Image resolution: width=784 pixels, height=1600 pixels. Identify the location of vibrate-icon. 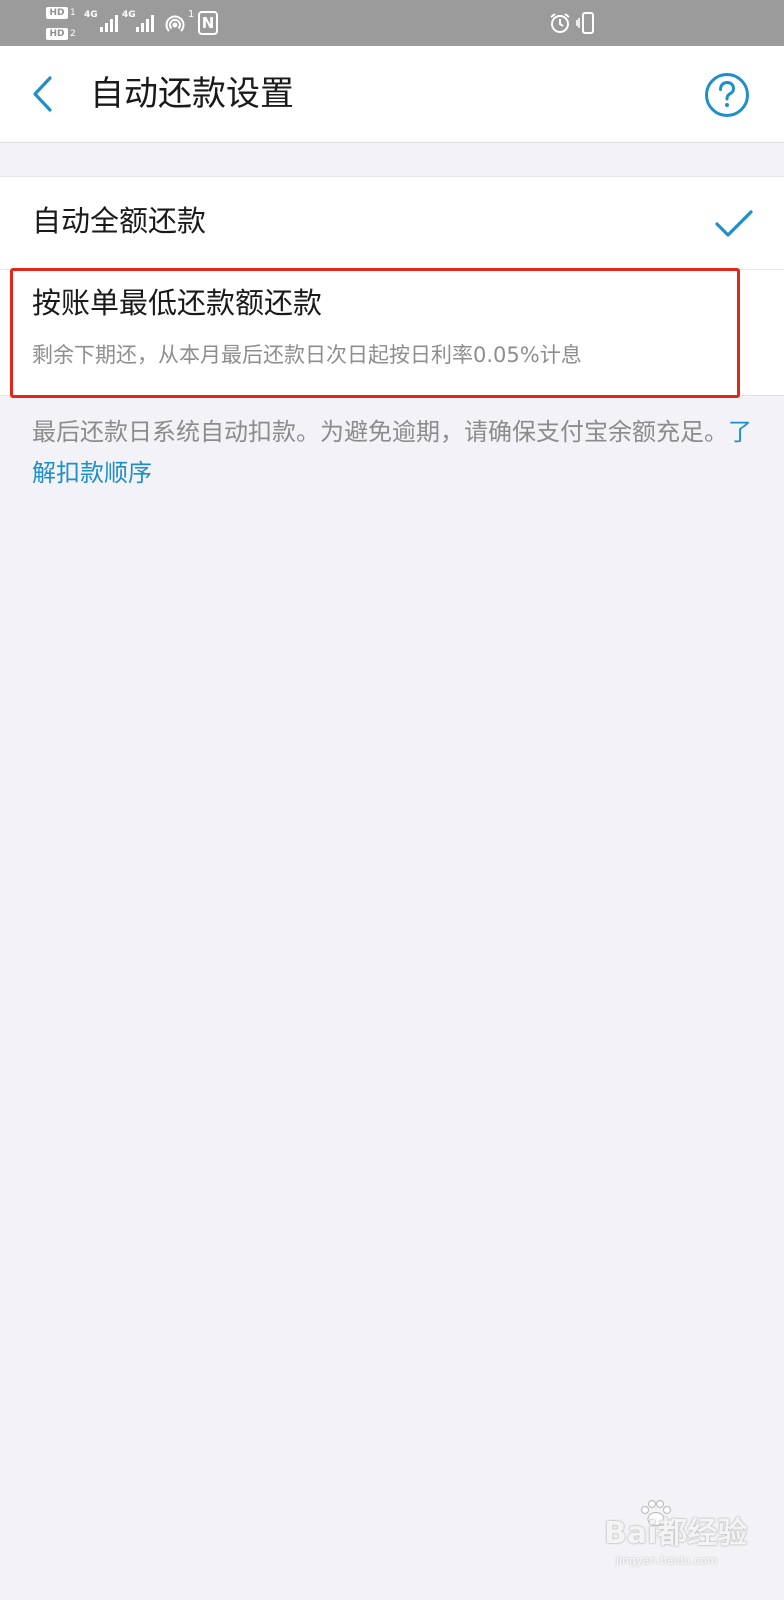
(585, 23).